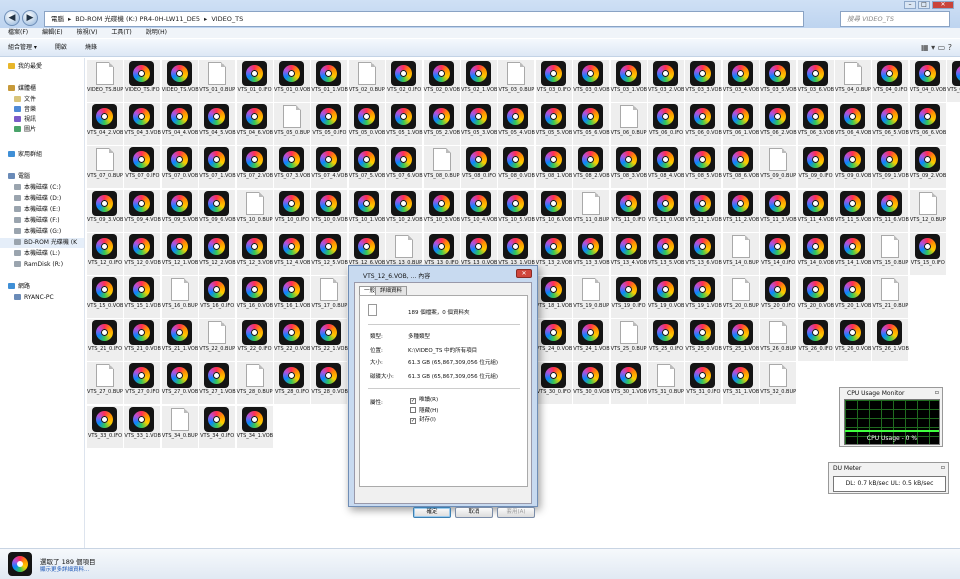 This screenshot has height=579, width=960. Describe the element at coordinates (179, 124) in the screenshot. I see `file-item: VTS_04_4.VOB` at that location.